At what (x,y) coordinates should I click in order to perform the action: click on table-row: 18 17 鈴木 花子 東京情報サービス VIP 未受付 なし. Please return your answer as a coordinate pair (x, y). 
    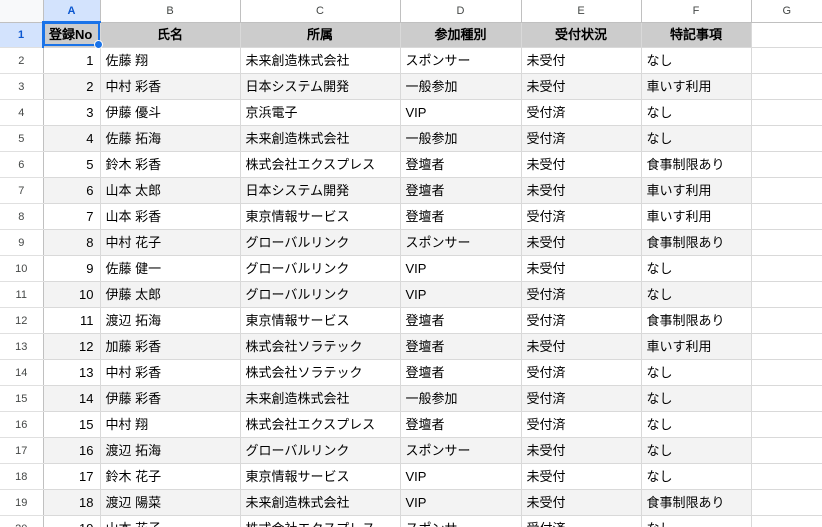
    Looking at the image, I should click on (411, 476).